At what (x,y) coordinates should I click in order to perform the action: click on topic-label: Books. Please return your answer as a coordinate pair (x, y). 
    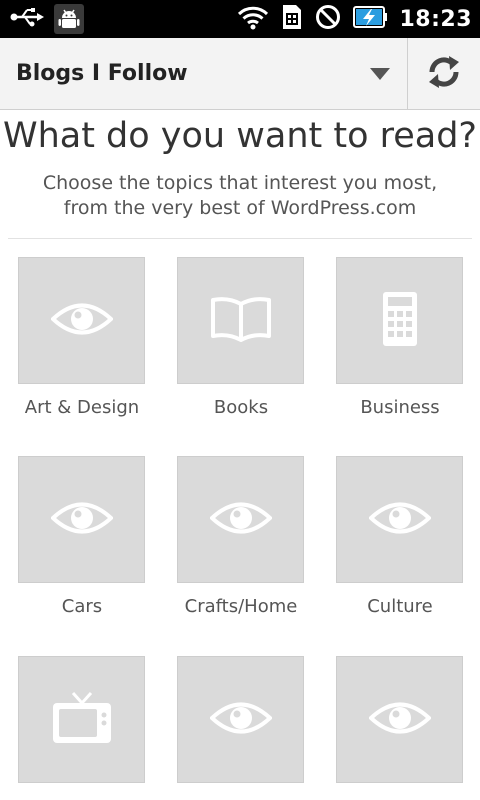
    Looking at the image, I should click on (241, 407).